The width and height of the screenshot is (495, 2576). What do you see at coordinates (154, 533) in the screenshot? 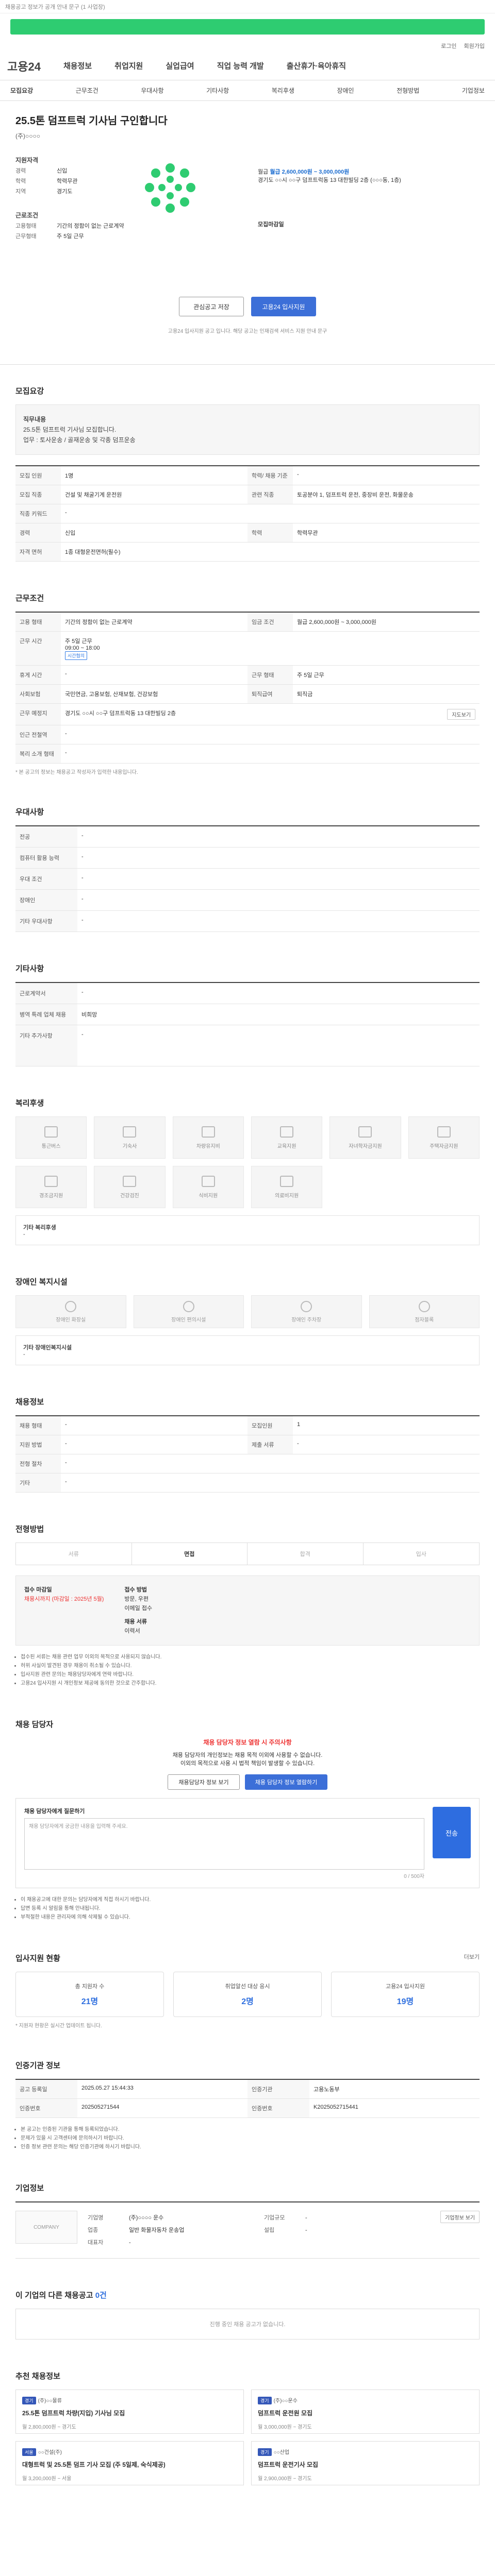
I see `cell: 신입` at bounding box center [154, 533].